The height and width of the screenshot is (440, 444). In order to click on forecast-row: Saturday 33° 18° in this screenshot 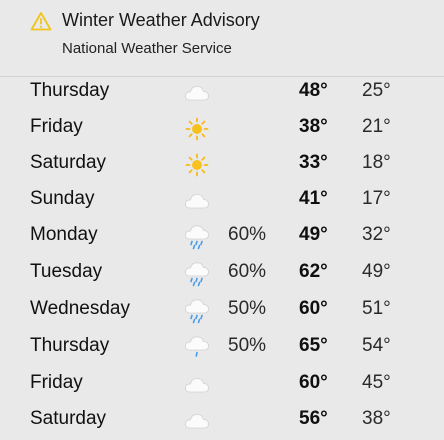, I will do `click(222, 166)`.